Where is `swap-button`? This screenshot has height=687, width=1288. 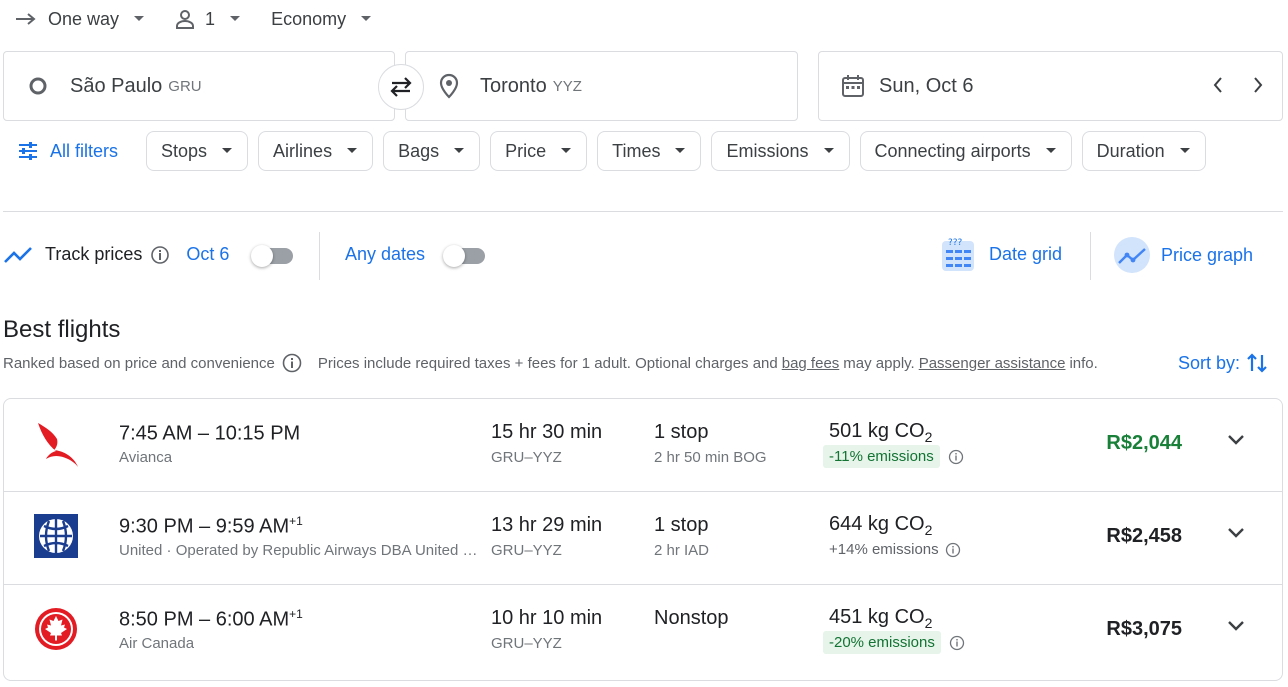 swap-button is located at coordinates (401, 87).